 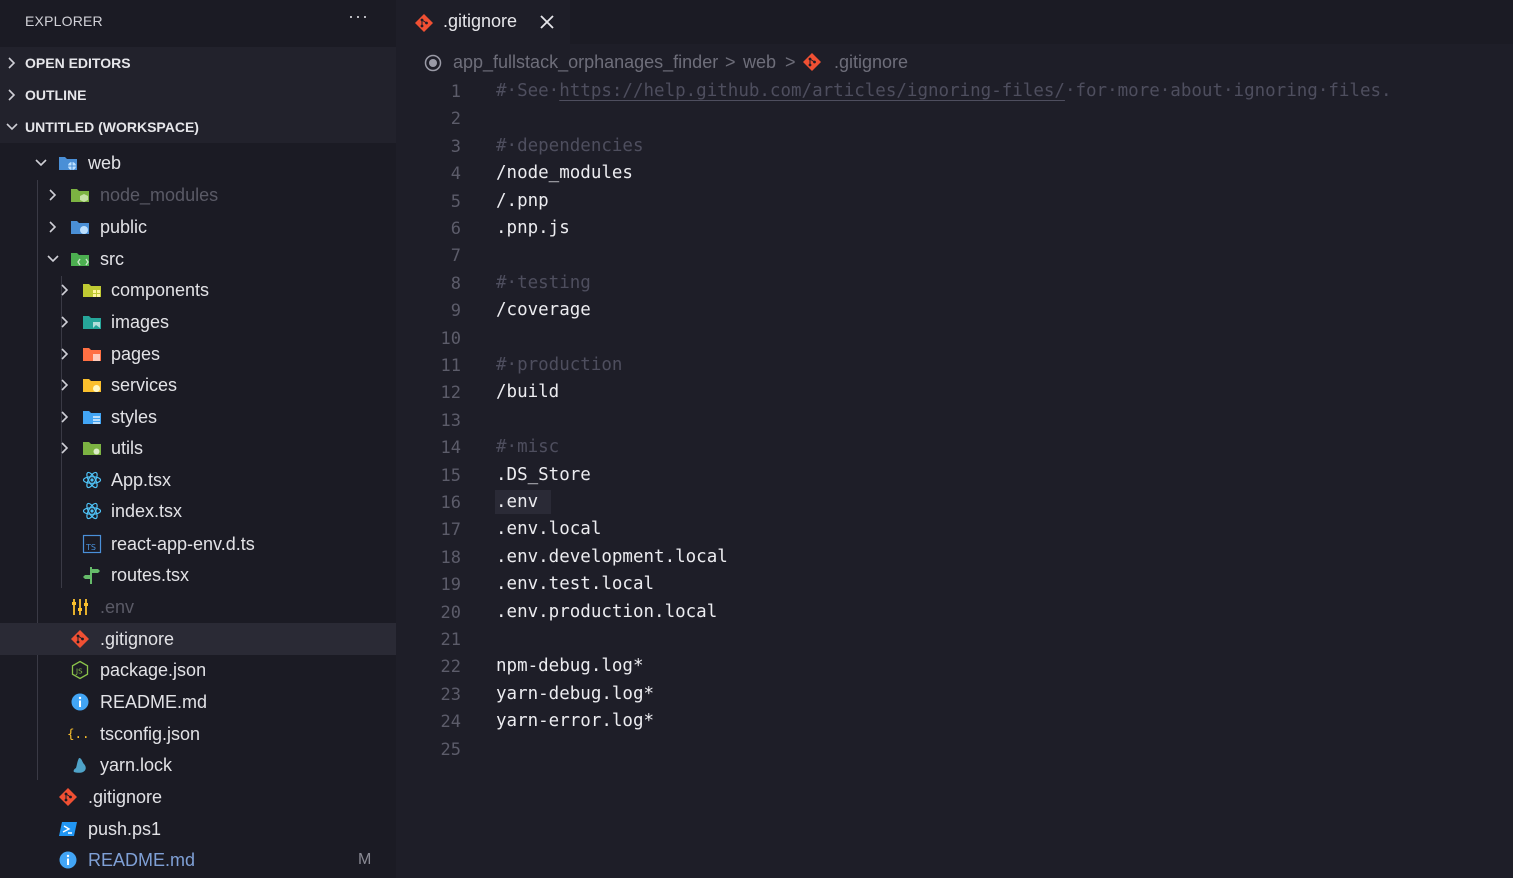 I want to click on section-workspace: UNTITLED (WORKSPACE), so click(x=198, y=127).